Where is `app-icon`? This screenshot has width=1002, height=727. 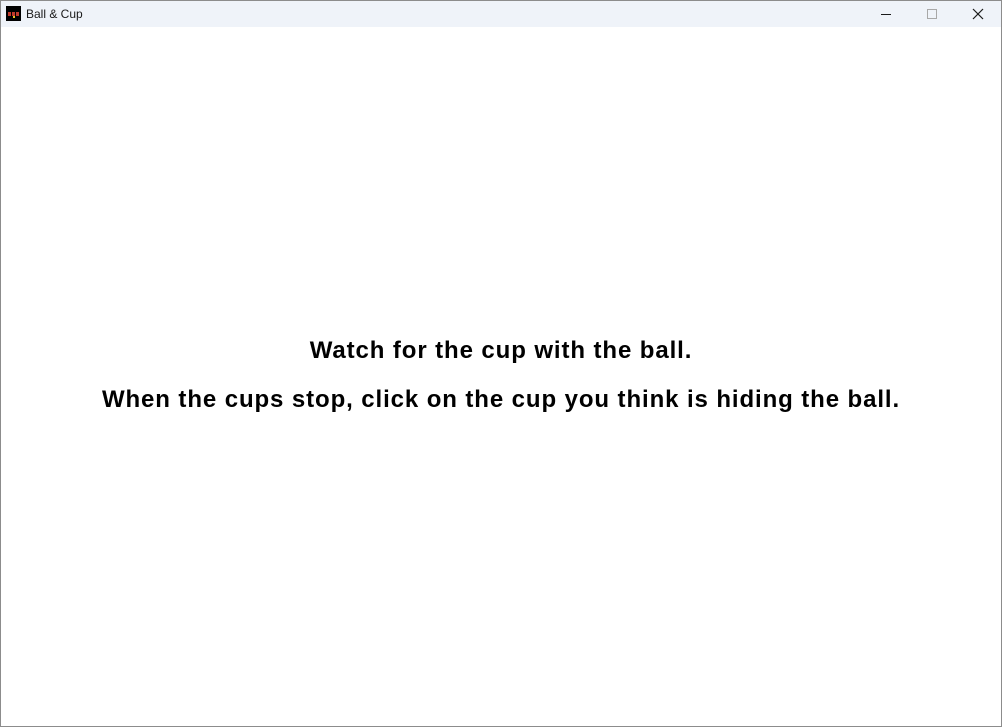 app-icon is located at coordinates (13, 13).